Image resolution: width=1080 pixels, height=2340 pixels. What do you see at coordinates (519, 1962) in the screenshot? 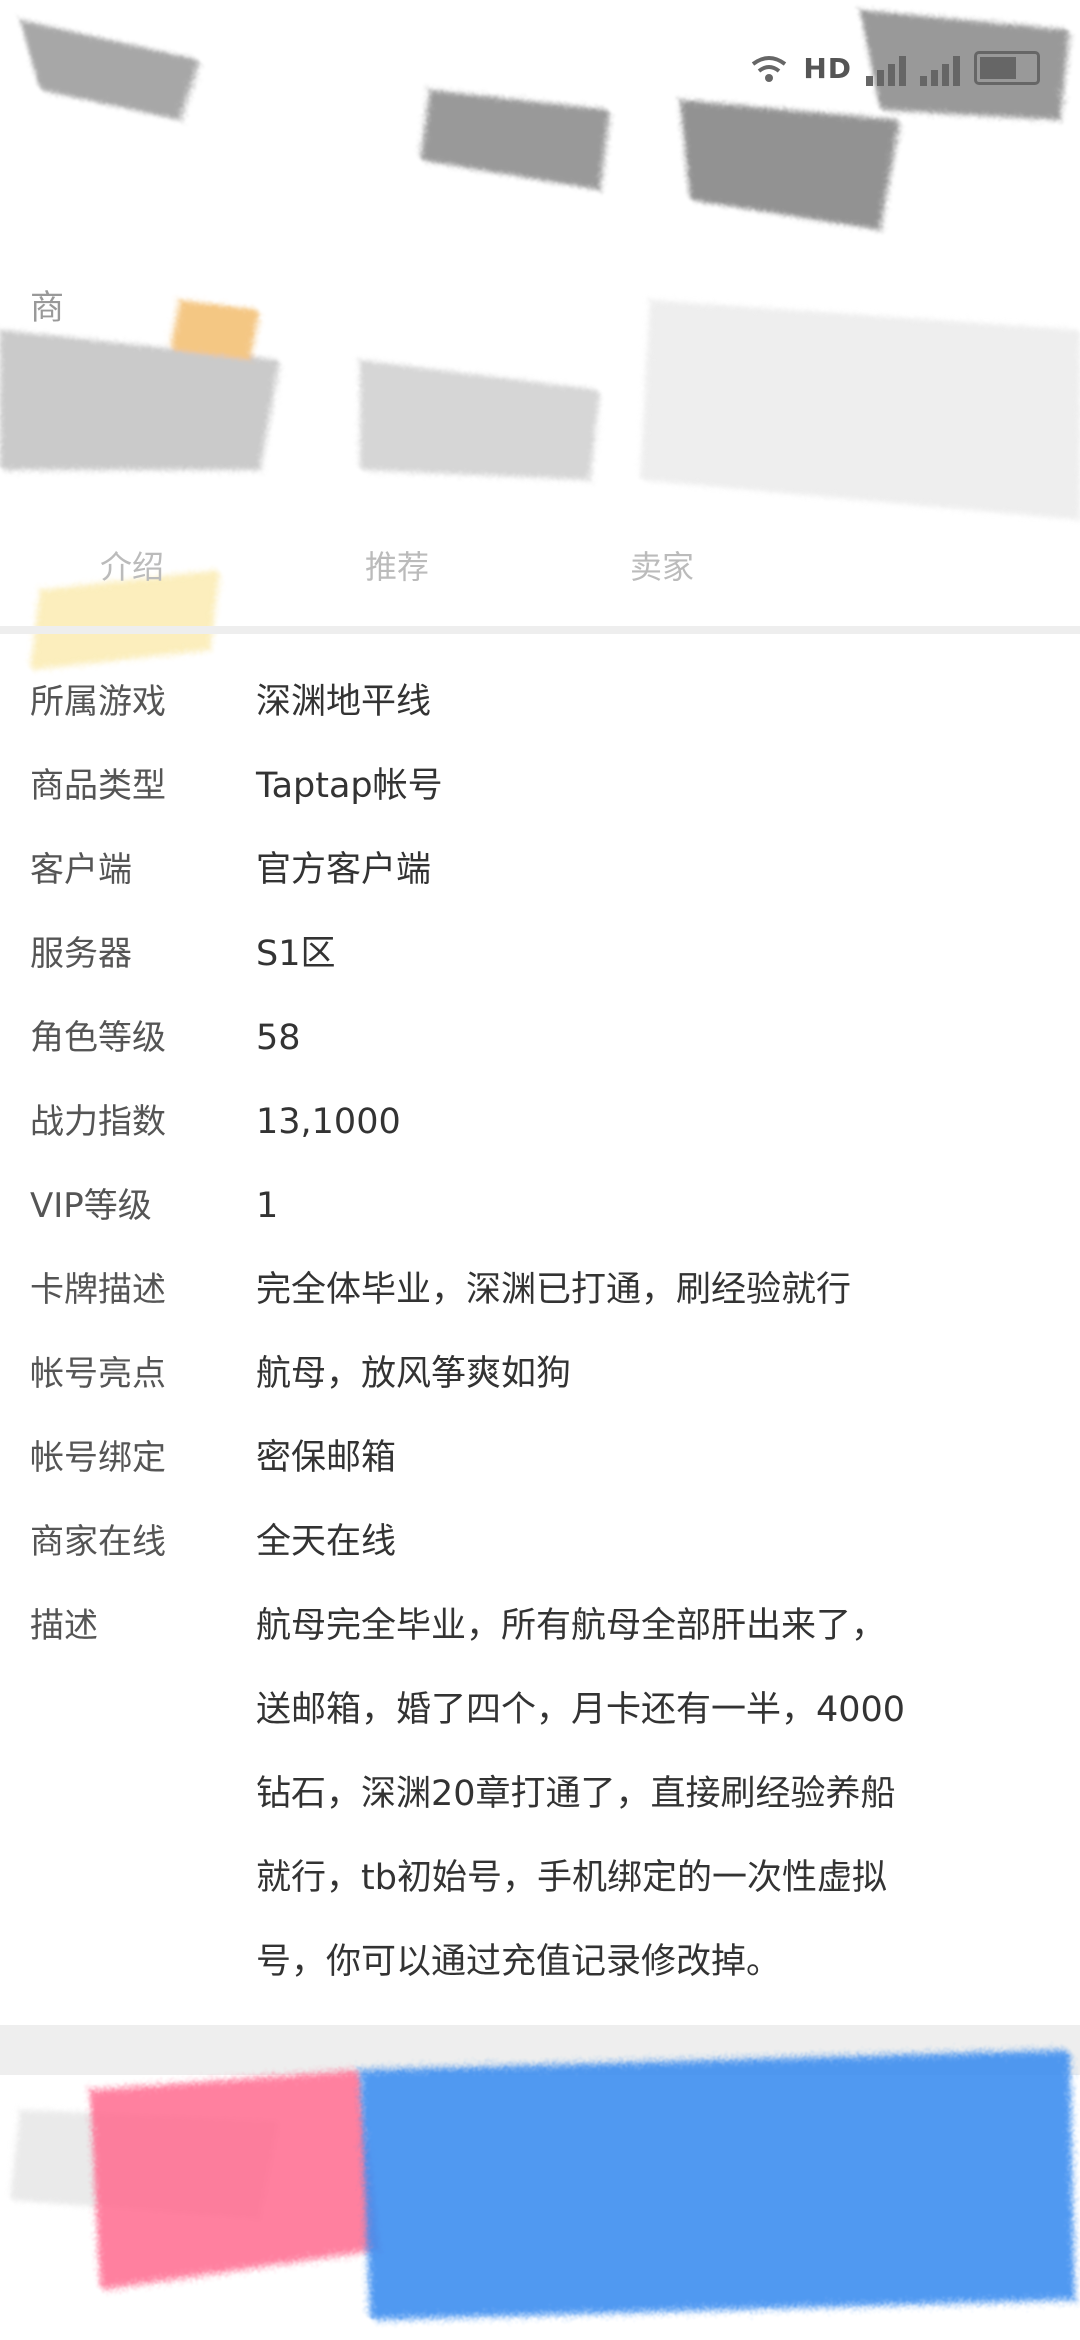
I see `description-line: 号，你可以通过充值记录修改掉。` at bounding box center [519, 1962].